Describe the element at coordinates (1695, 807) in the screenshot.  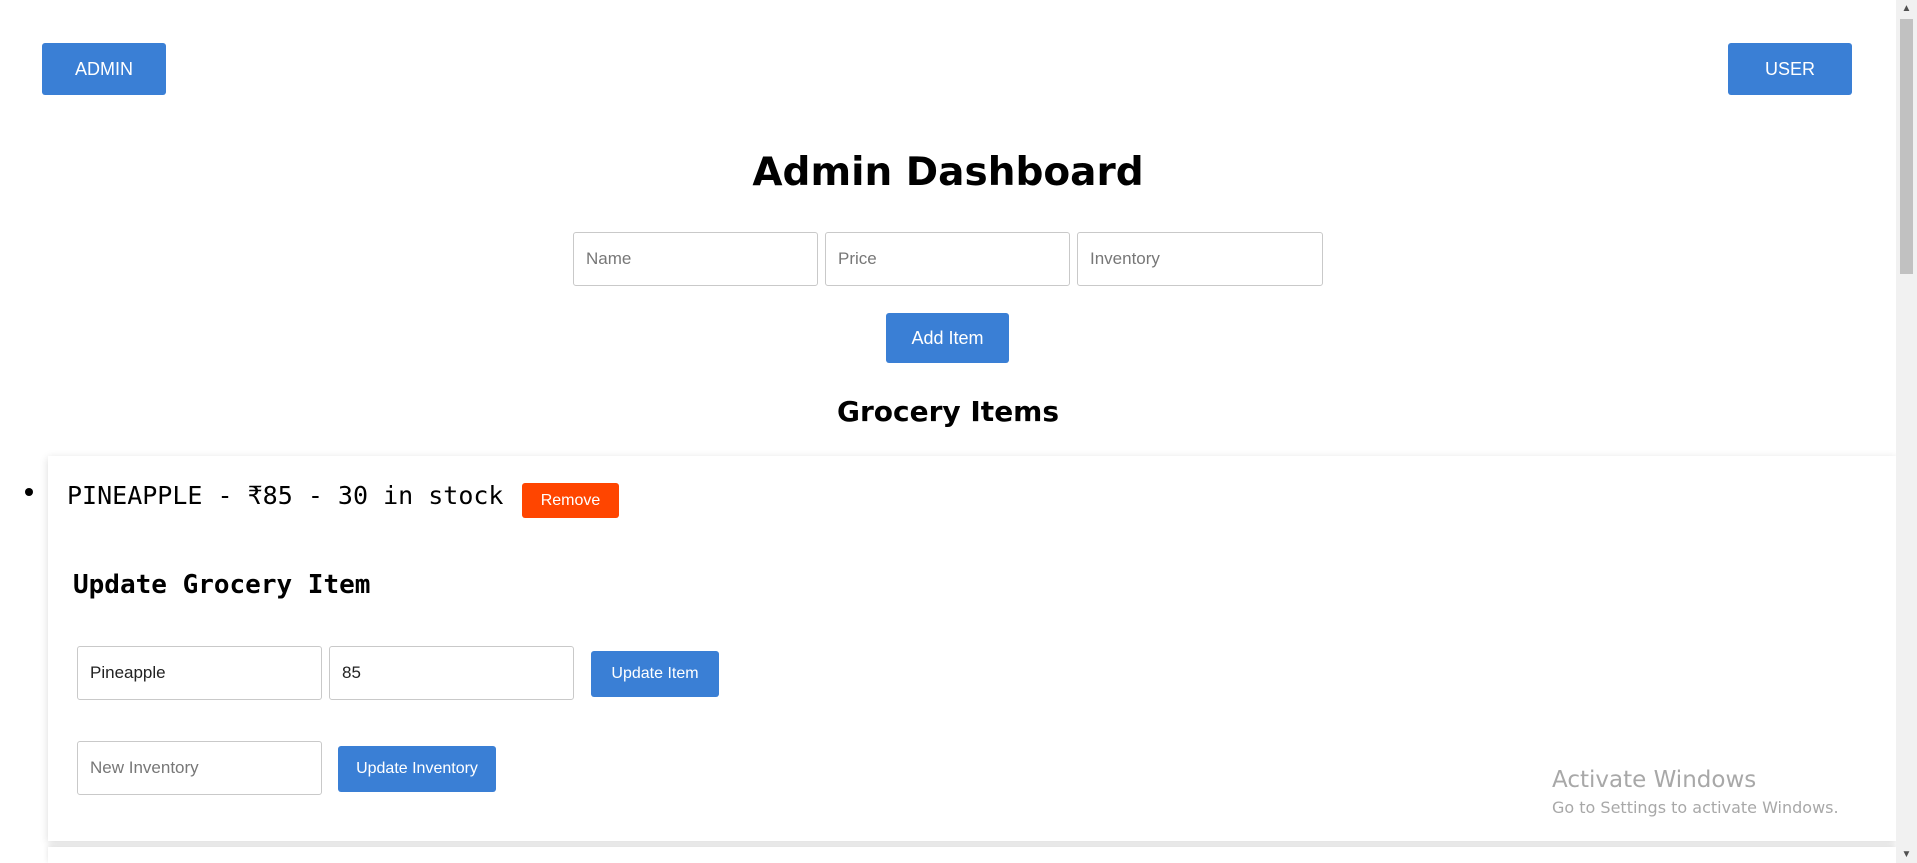
I see `watermark-subtitle: Go to Settings to activate Windows.` at that location.